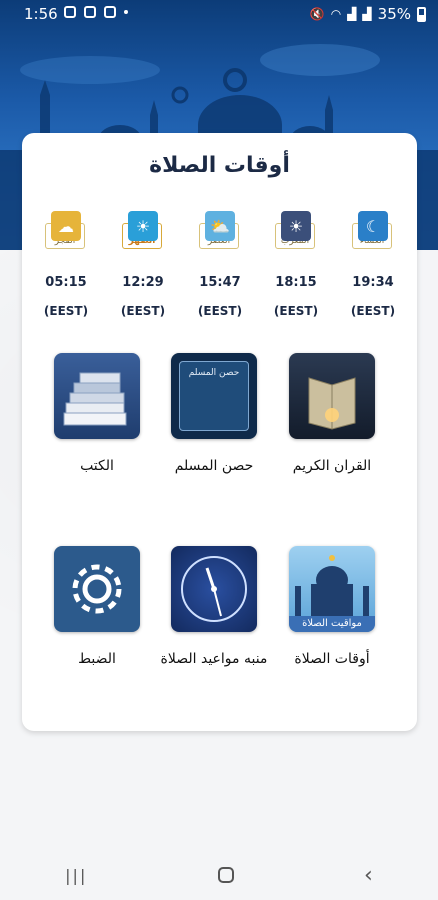  I want to click on app-hisn-almuslim: حصن المسلم حصن المسلم, so click(214, 415).